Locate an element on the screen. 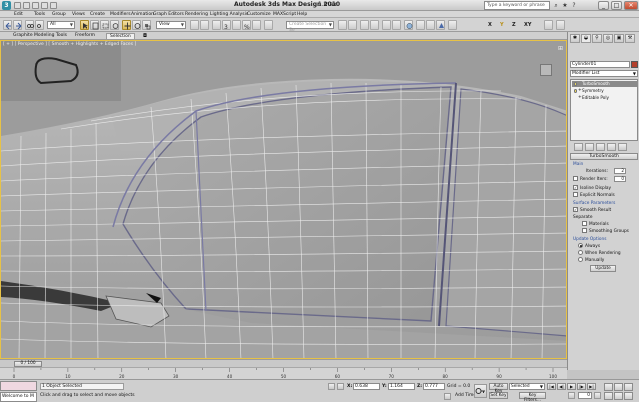 This screenshot has width=639, height=402. toolbar-overflow-icon is located at coordinates (560, 25).